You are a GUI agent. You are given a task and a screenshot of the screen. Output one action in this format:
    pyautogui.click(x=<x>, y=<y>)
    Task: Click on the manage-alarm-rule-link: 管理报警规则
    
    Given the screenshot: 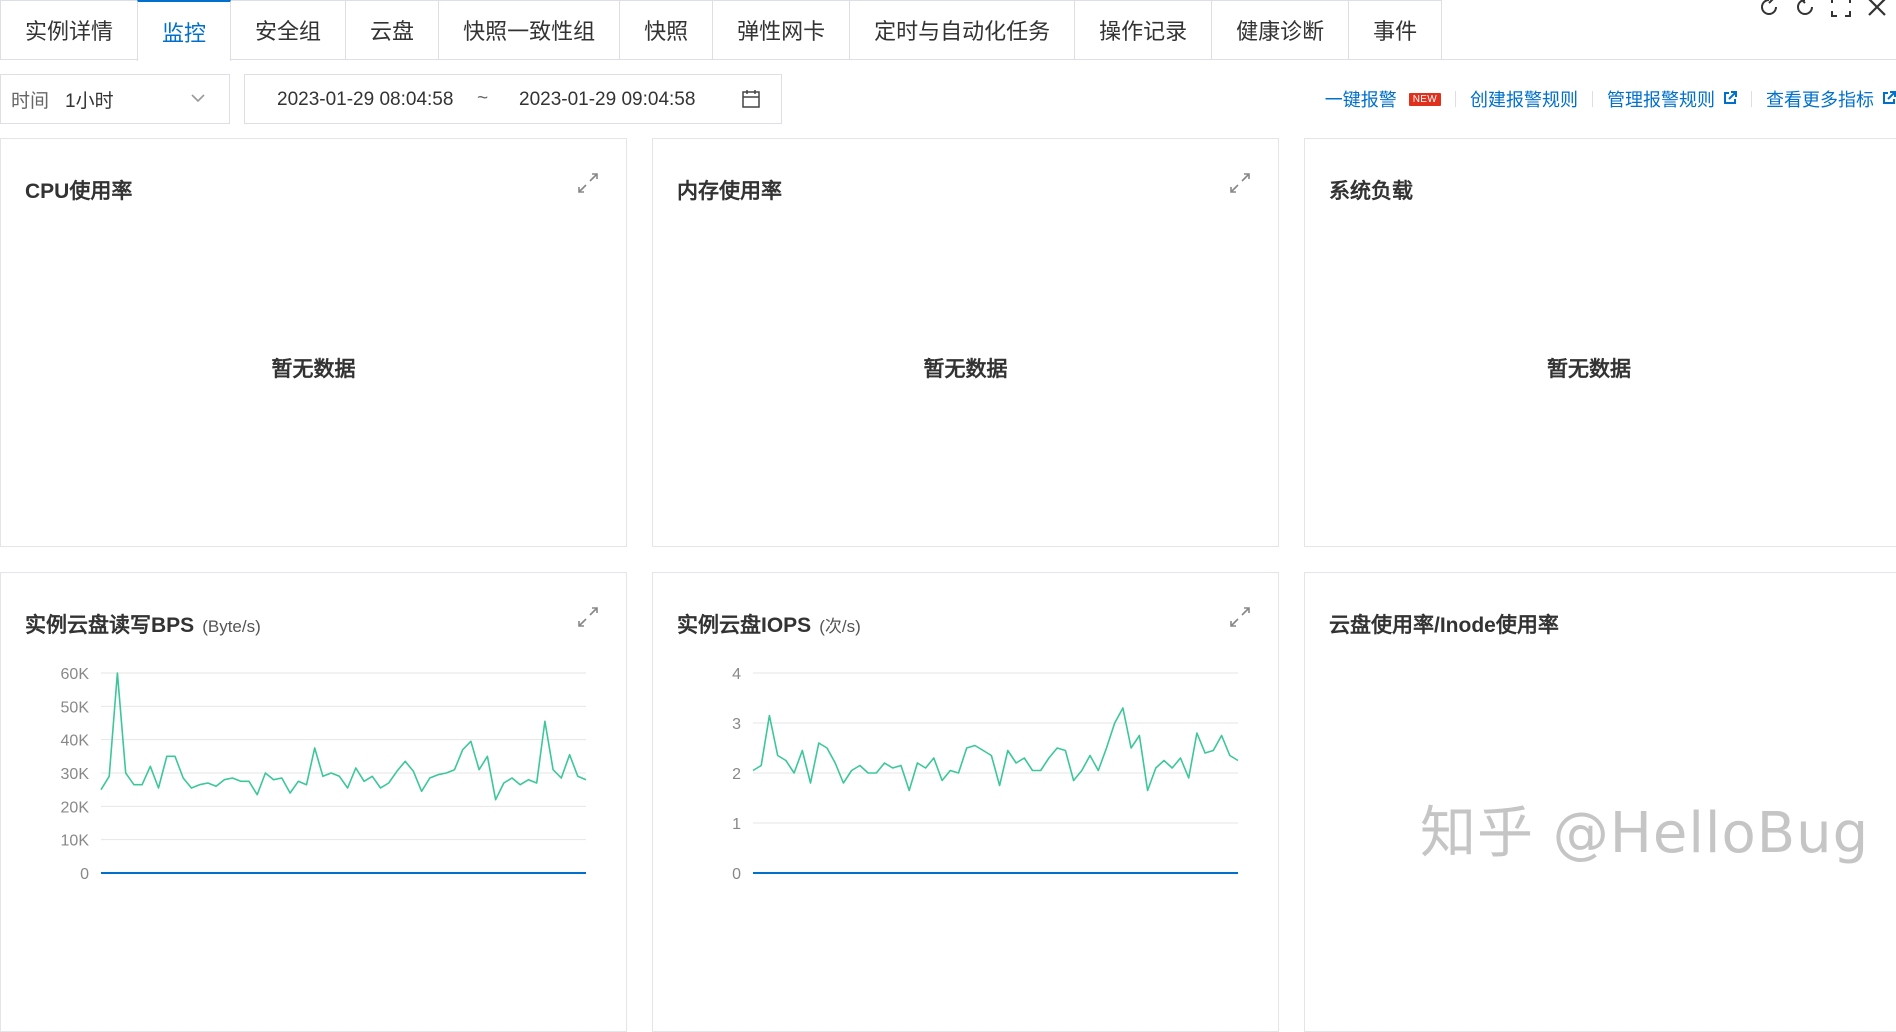 What is the action you would take?
    pyautogui.click(x=1672, y=99)
    